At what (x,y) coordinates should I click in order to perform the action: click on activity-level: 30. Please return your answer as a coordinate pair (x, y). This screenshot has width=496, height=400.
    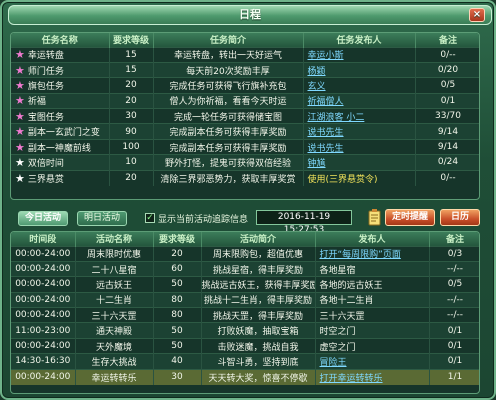
    Looking at the image, I should click on (177, 376).